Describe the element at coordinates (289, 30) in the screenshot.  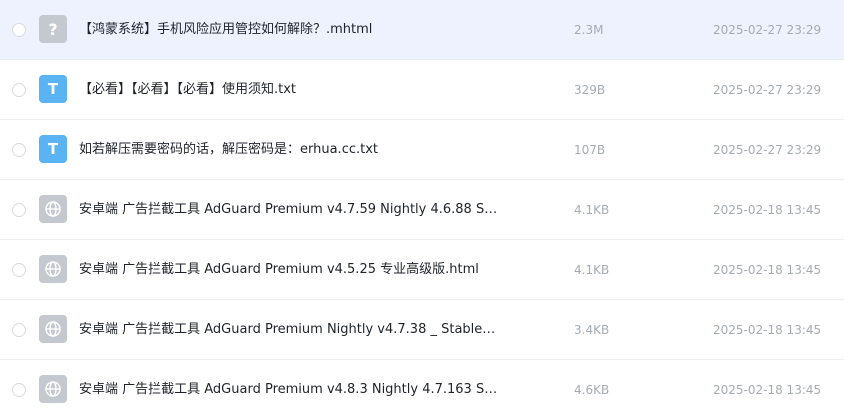
I see `file-name: 【鸿蒙系统】手机风险应用管控如何解除？.mhtml` at that location.